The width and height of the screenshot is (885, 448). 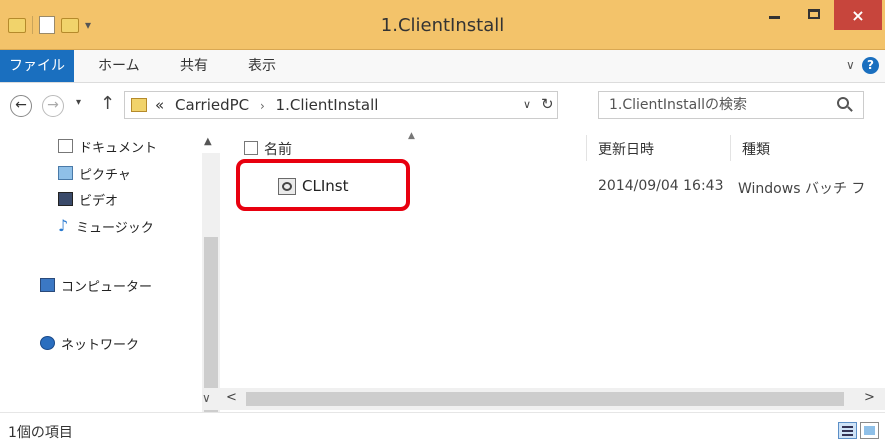 I want to click on back-button: ←, so click(x=21, y=106).